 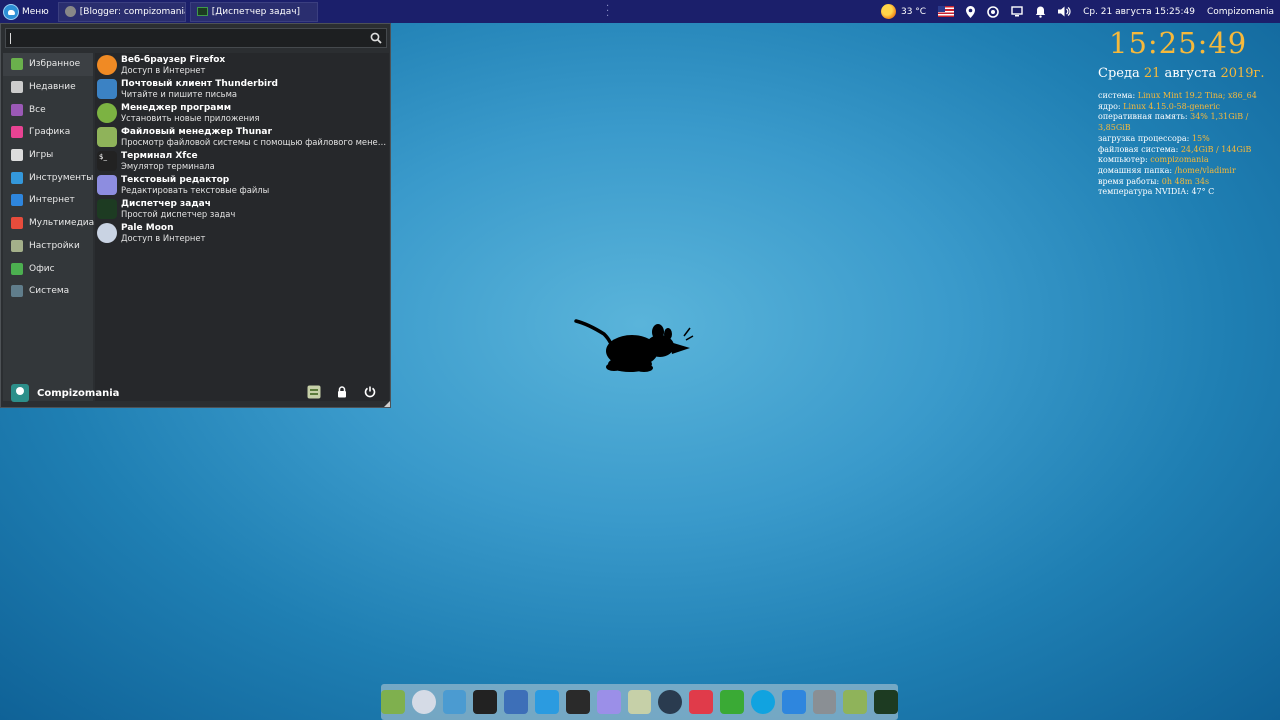 I want to click on conky-date: Среда 21 августа 2019г., so click(x=1188, y=73).